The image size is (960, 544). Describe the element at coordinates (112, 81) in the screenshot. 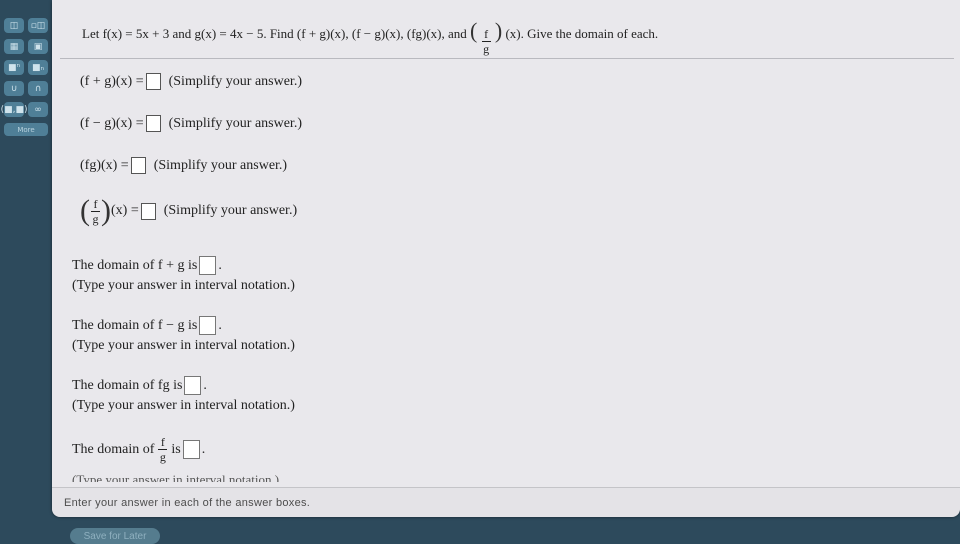

I see `sum-label: (f + g)(x) =` at that location.